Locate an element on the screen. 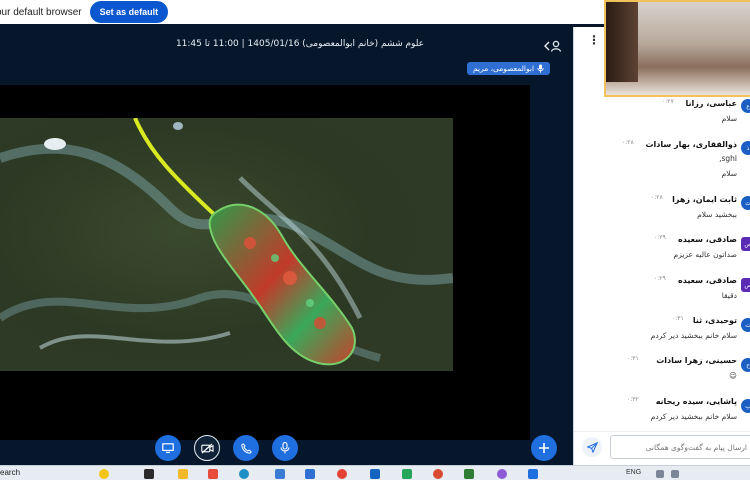 This screenshot has height=480, width=750. default-browser-message: our default browser is located at coordinates (41, 12).